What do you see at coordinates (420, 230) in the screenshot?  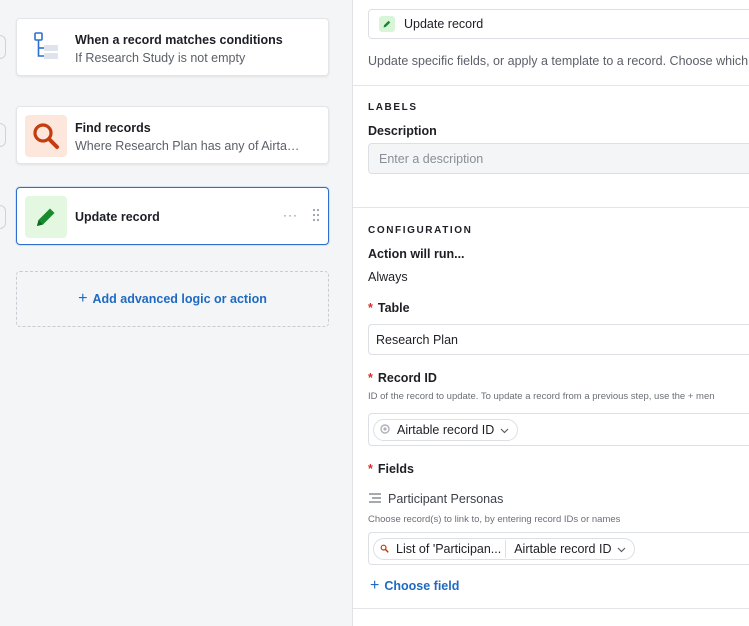 I see `configuration-heading: CONFIGURATION` at bounding box center [420, 230].